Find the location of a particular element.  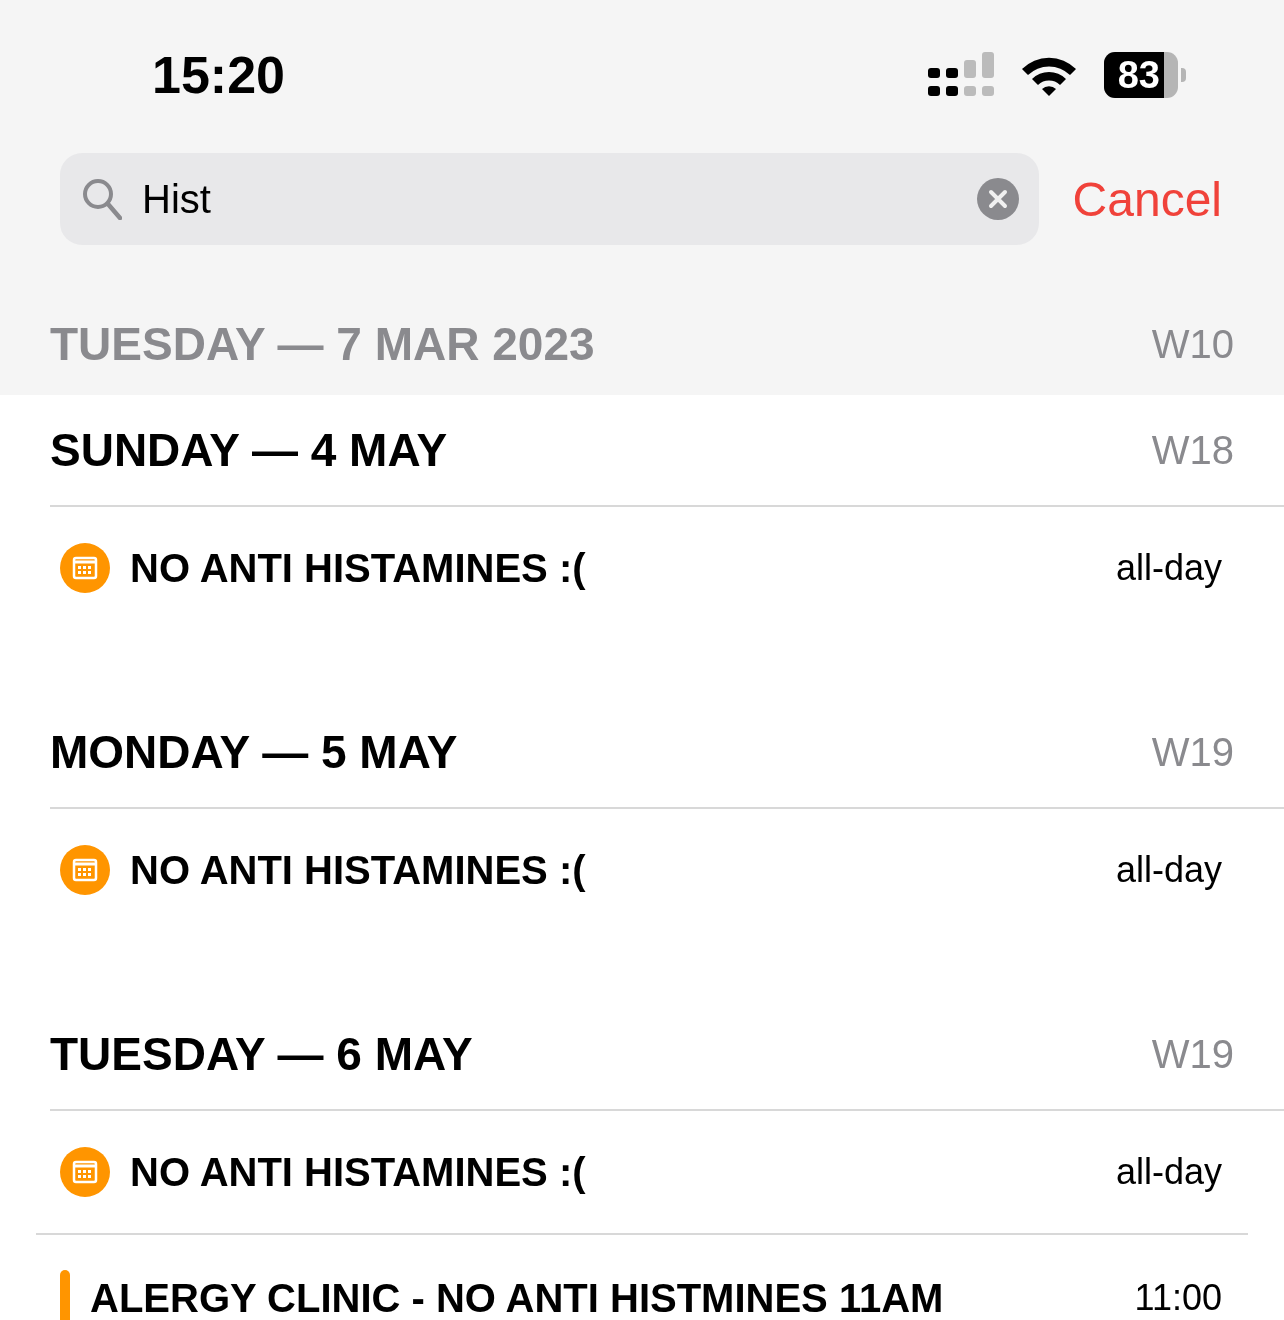

day-header: SUNDAY — 4 MAY is located at coordinates (249, 450).